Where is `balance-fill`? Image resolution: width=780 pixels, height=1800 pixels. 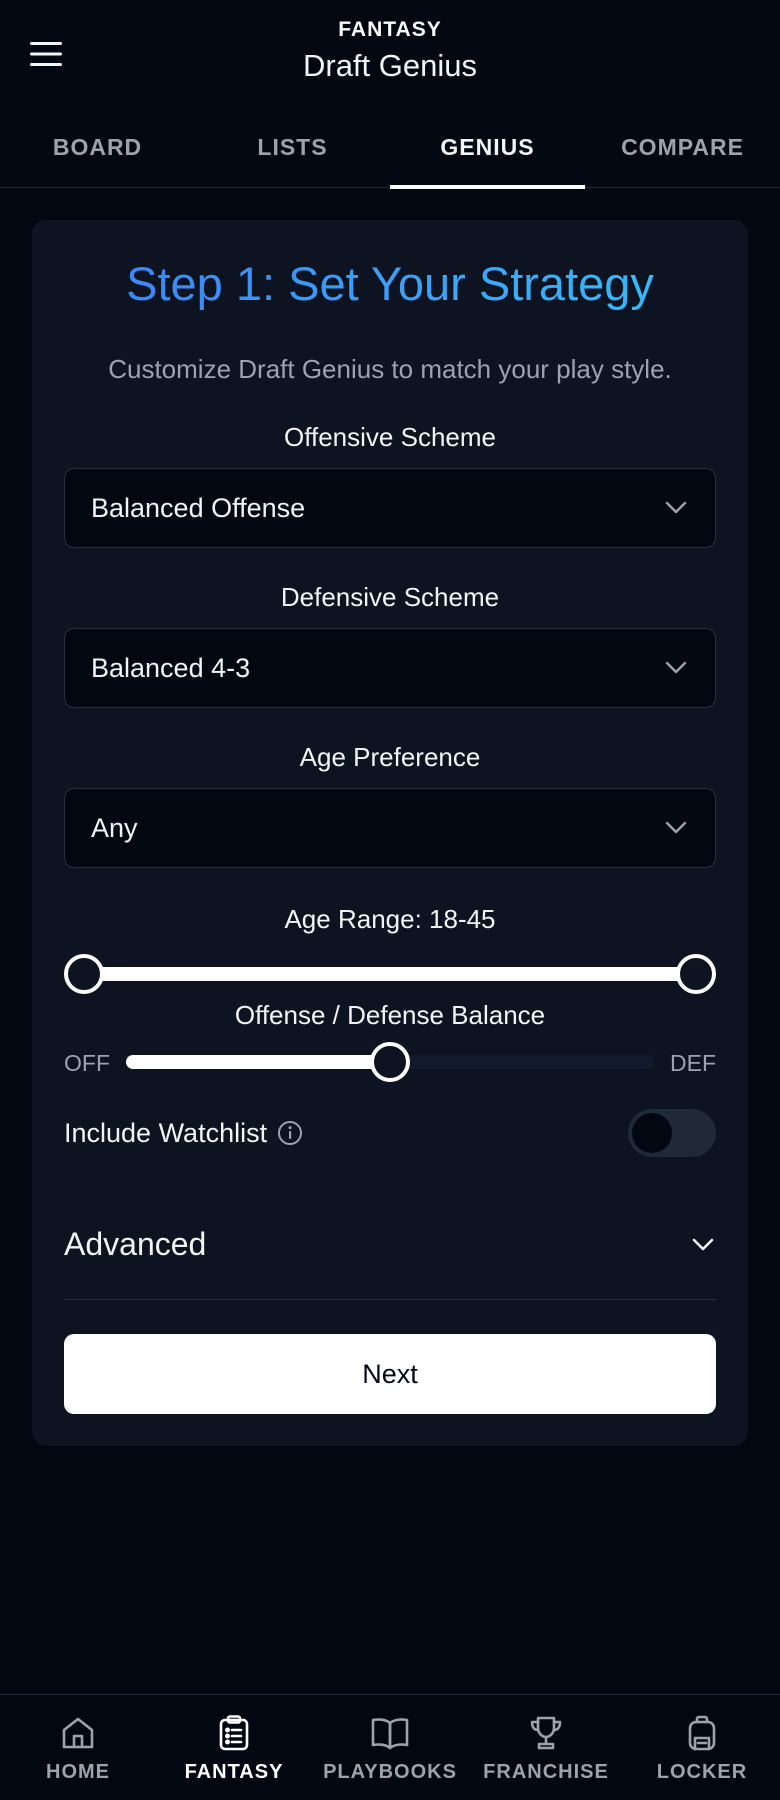 balance-fill is located at coordinates (258, 1062).